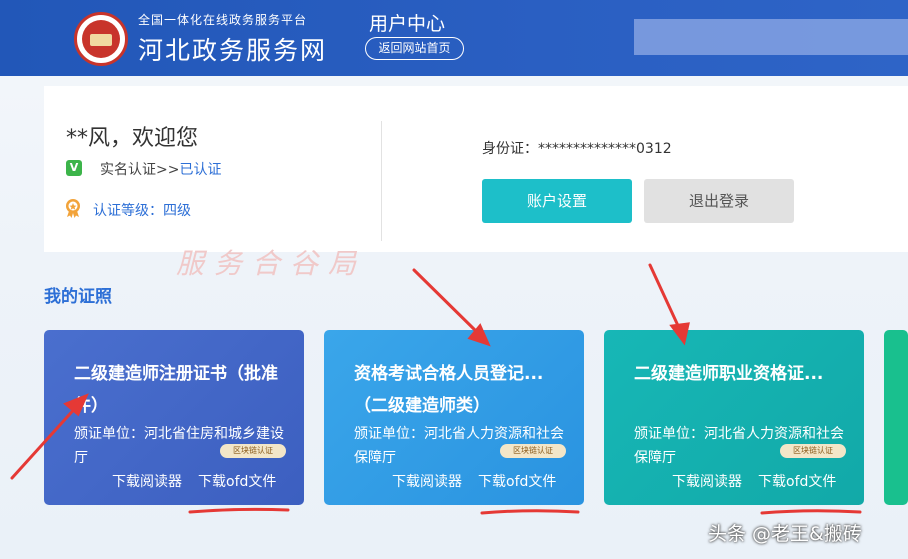 The image size is (908, 559). Describe the element at coordinates (719, 201) in the screenshot. I see `logout-button: 退出登录` at that location.